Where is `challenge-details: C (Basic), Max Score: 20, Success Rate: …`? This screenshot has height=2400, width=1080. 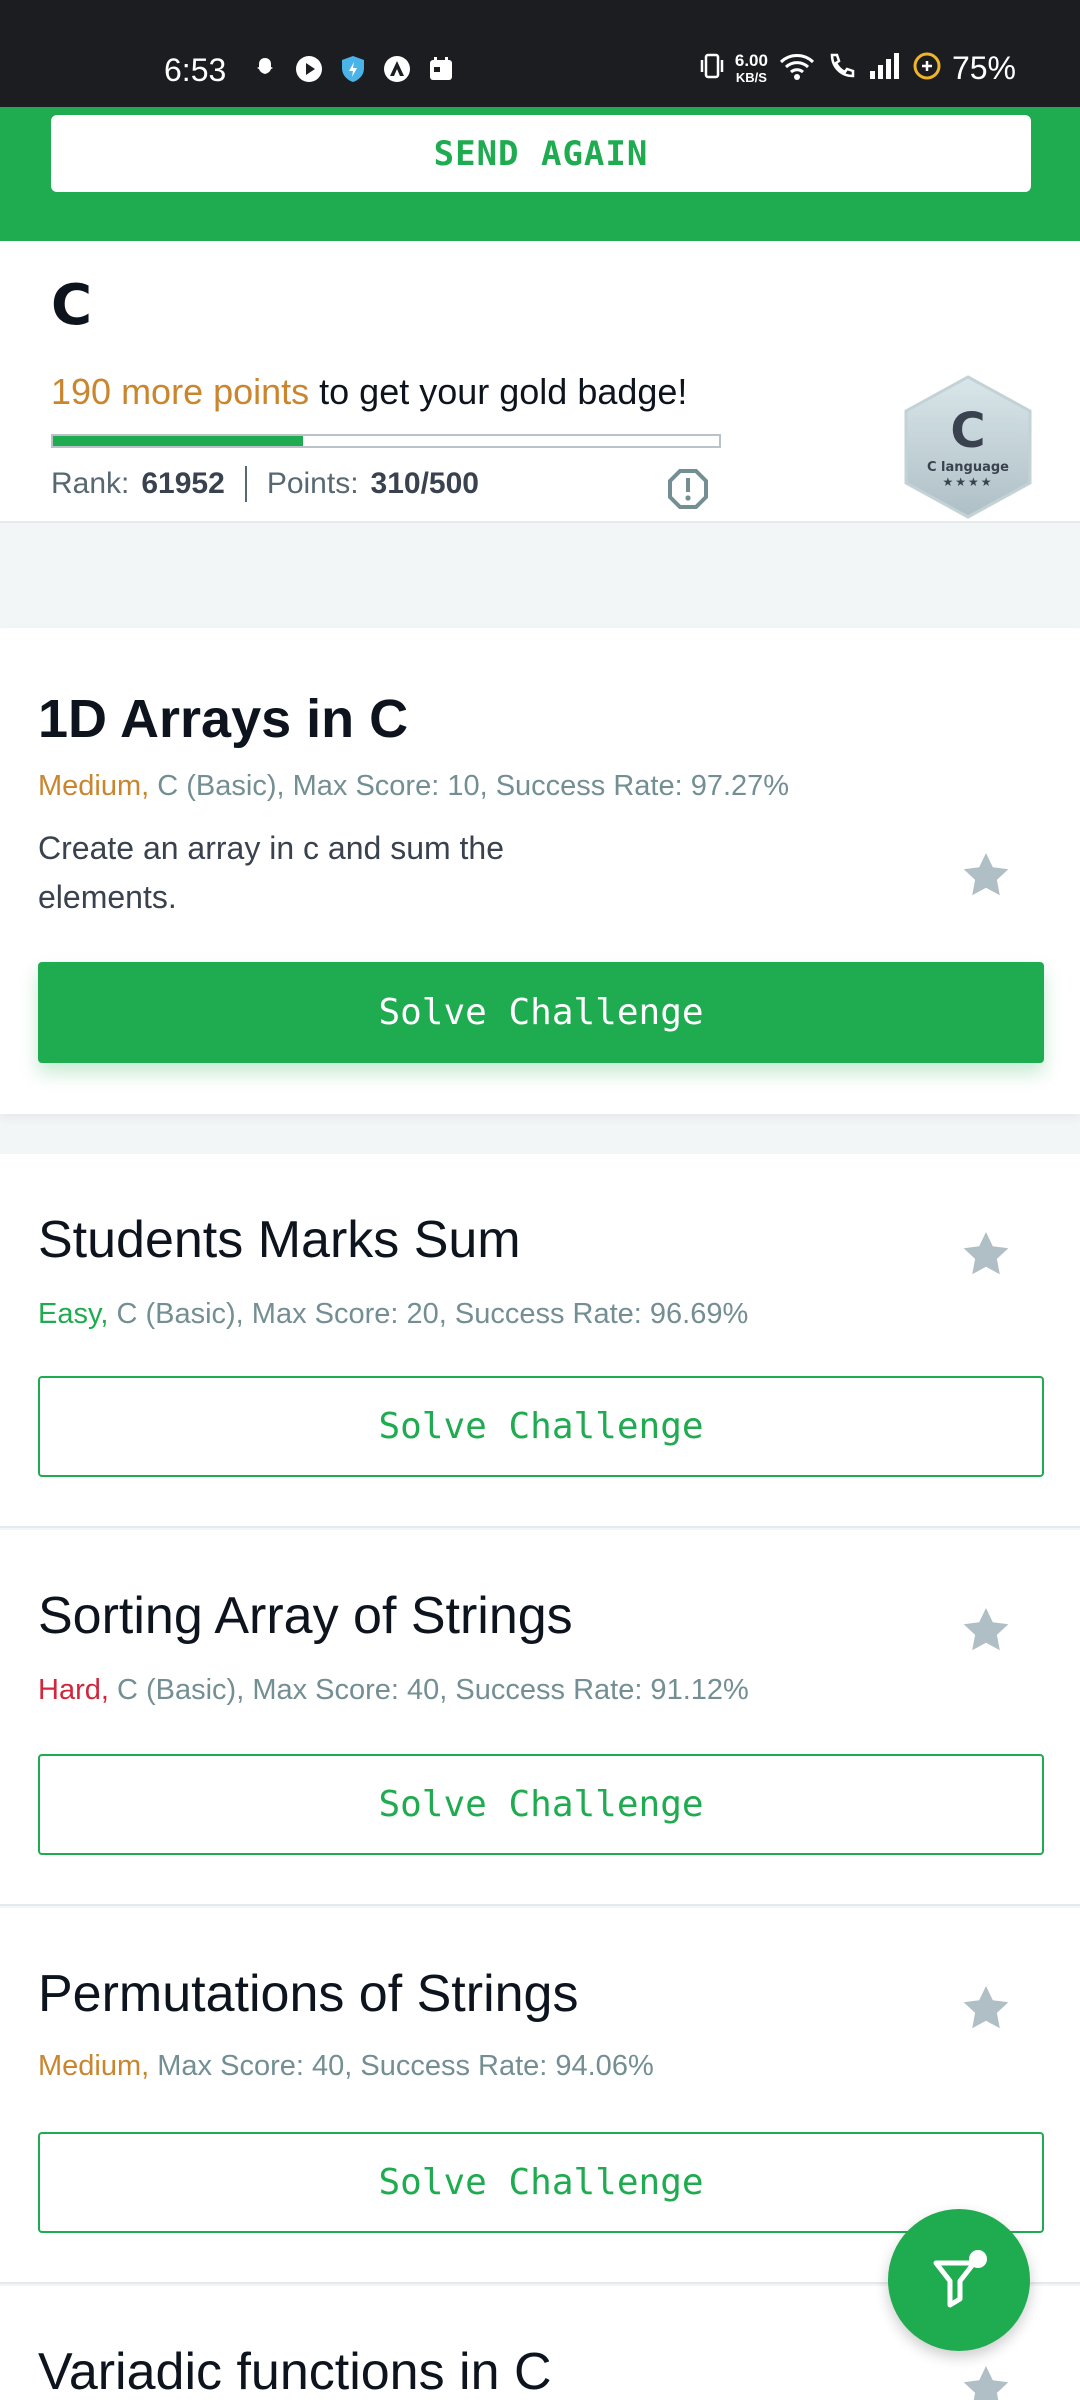 challenge-details: C (Basic), Max Score: 20, Success Rate: … is located at coordinates (428, 1314).